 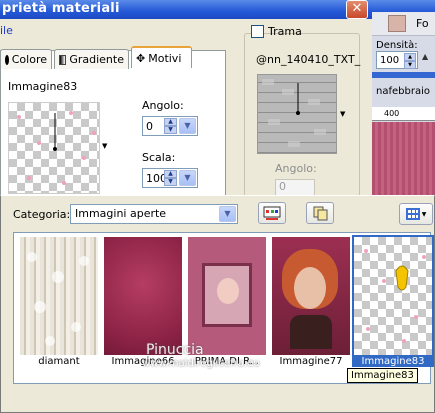 What do you see at coordinates (285, 31) in the screenshot?
I see `texture-checkbox-label: Trama` at bounding box center [285, 31].